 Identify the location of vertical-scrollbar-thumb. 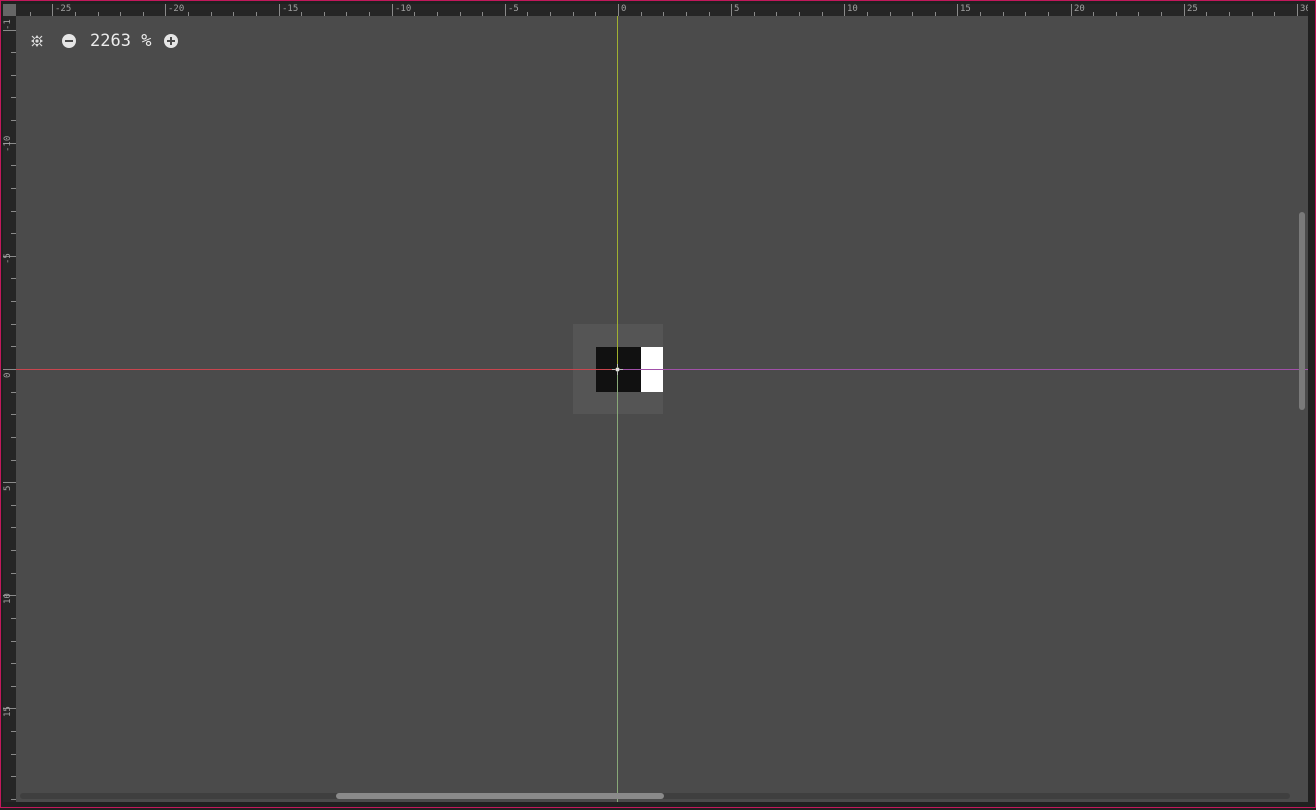
(1302, 311).